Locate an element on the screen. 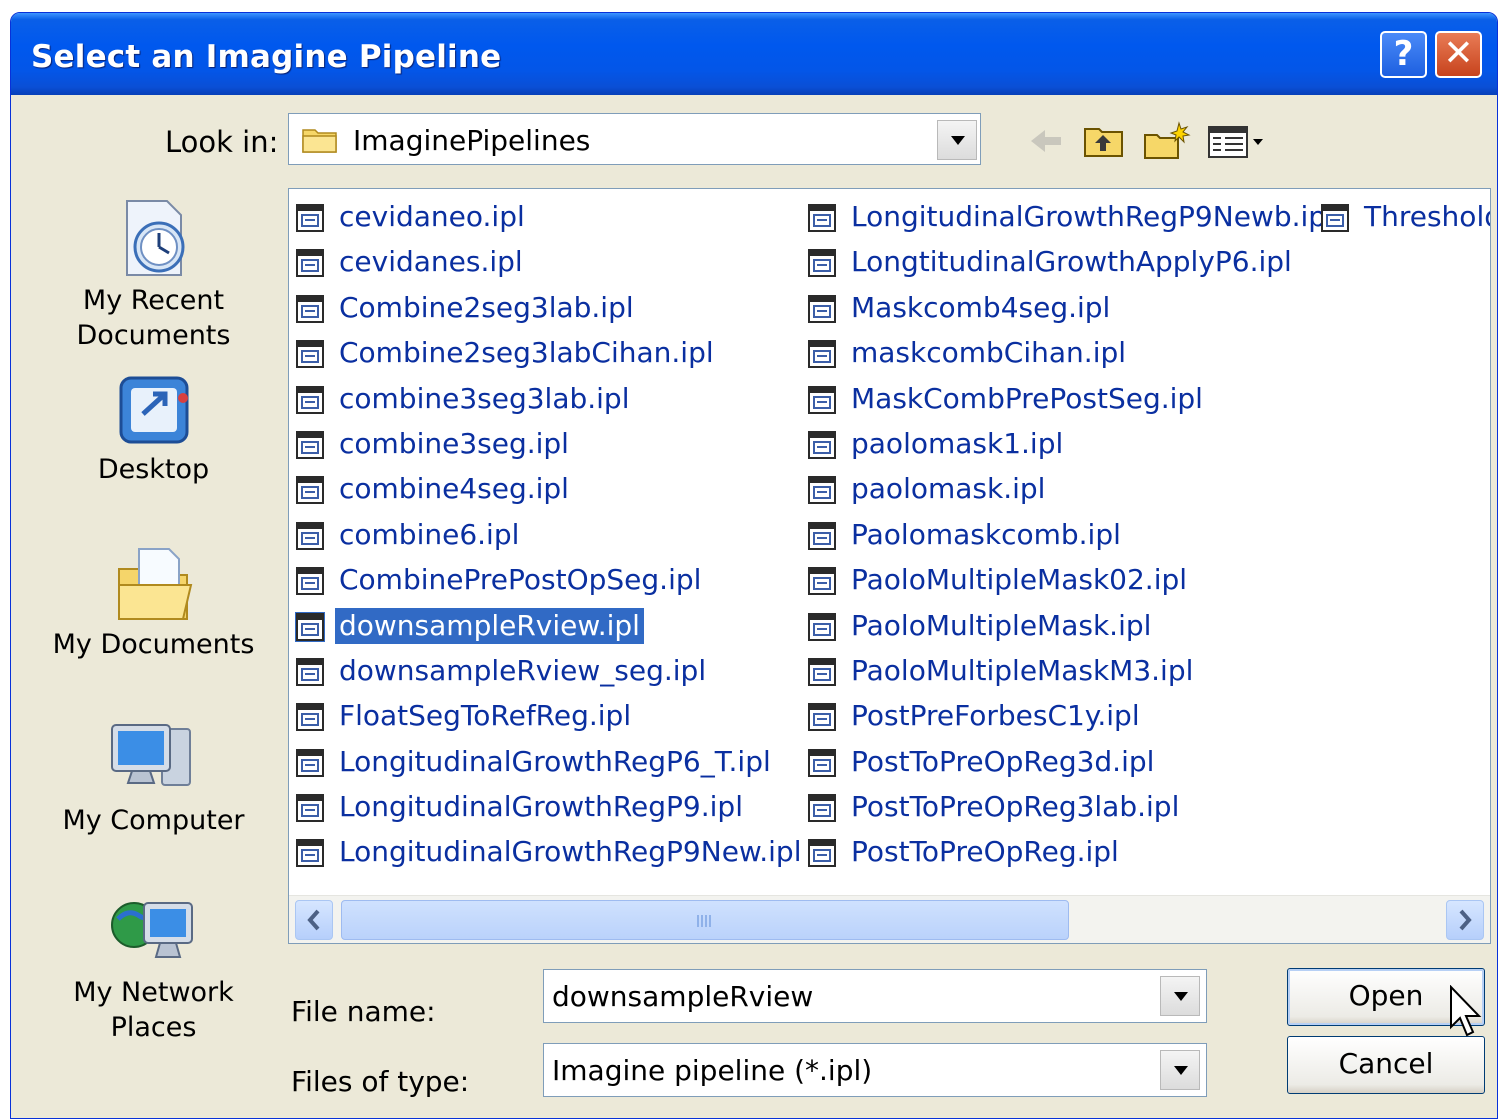 Image resolution: width=1498 pixels, height=1119 pixels. chevron-right-icon is located at coordinates (1465, 920).